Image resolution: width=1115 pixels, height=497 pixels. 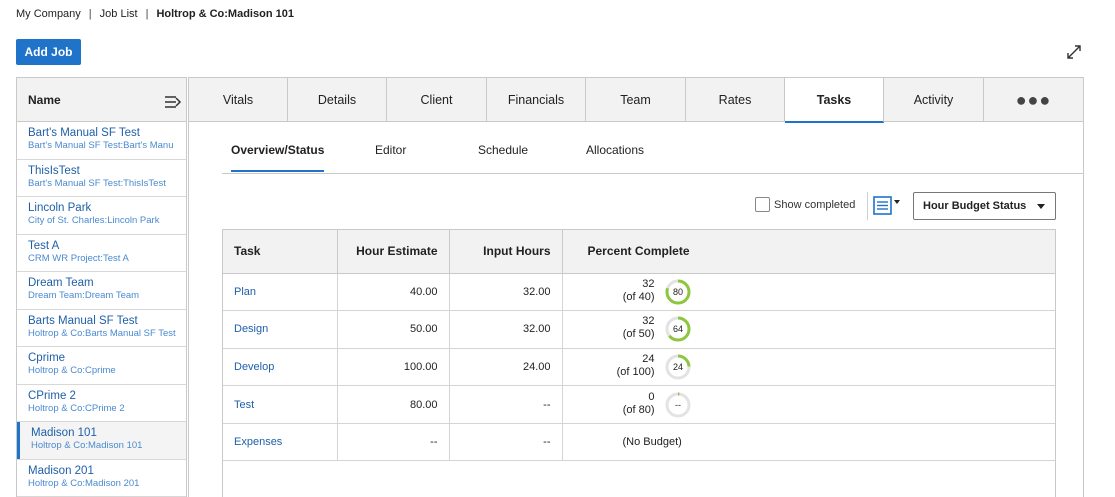 I want to click on job-list-item: Madison 101 Holtrop & Co:Madison 101, so click(x=101, y=441).